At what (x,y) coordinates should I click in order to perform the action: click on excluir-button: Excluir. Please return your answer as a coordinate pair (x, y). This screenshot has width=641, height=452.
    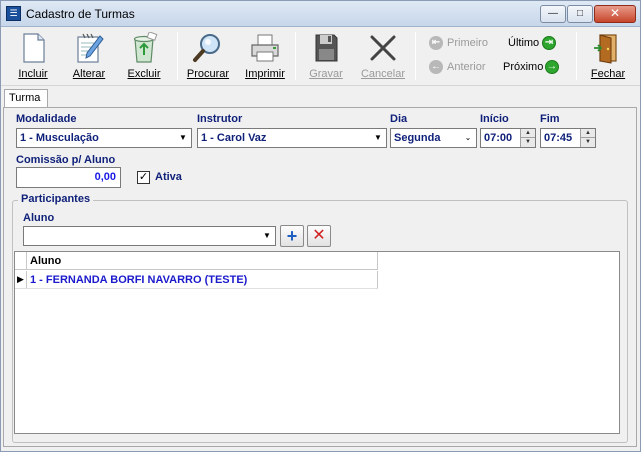
    Looking at the image, I should click on (144, 57).